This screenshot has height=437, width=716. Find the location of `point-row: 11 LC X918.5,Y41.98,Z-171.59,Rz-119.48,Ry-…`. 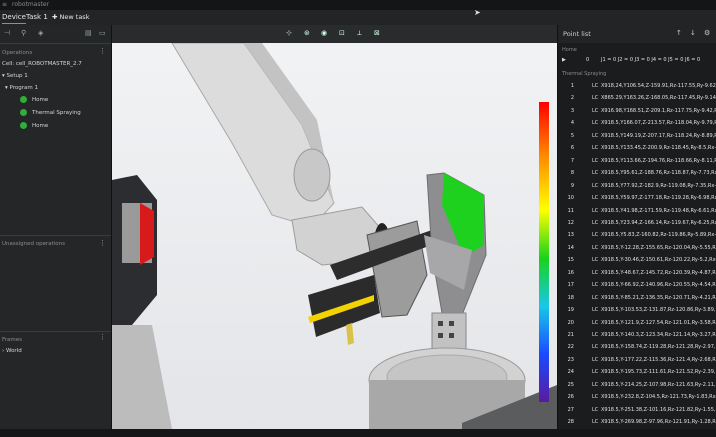

point-row: 11 LC X918.5,Y41.98,Z-171.59,Rz-119.48,Ry-… is located at coordinates (637, 213).